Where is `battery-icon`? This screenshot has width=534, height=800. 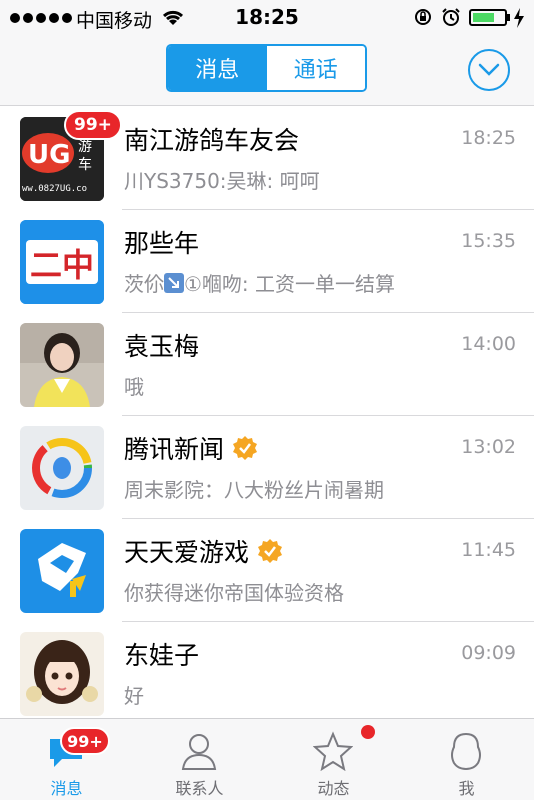
battery-icon is located at coordinates (488, 17).